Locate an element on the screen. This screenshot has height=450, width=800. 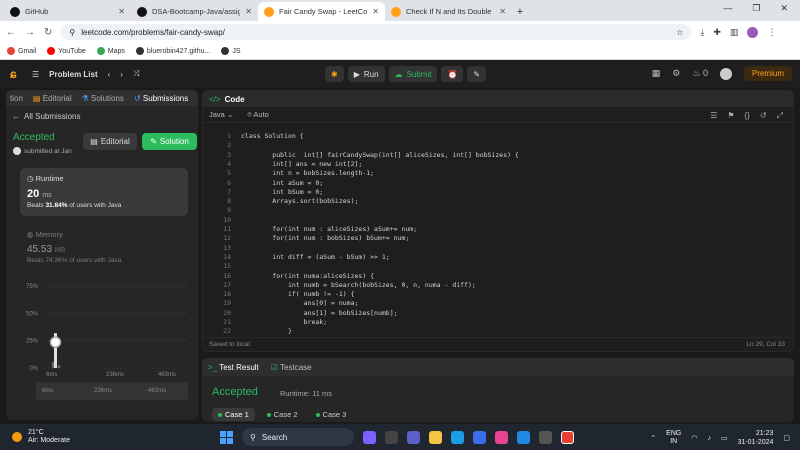
wifi-icon: ◠ is located at coordinates (694, 438).